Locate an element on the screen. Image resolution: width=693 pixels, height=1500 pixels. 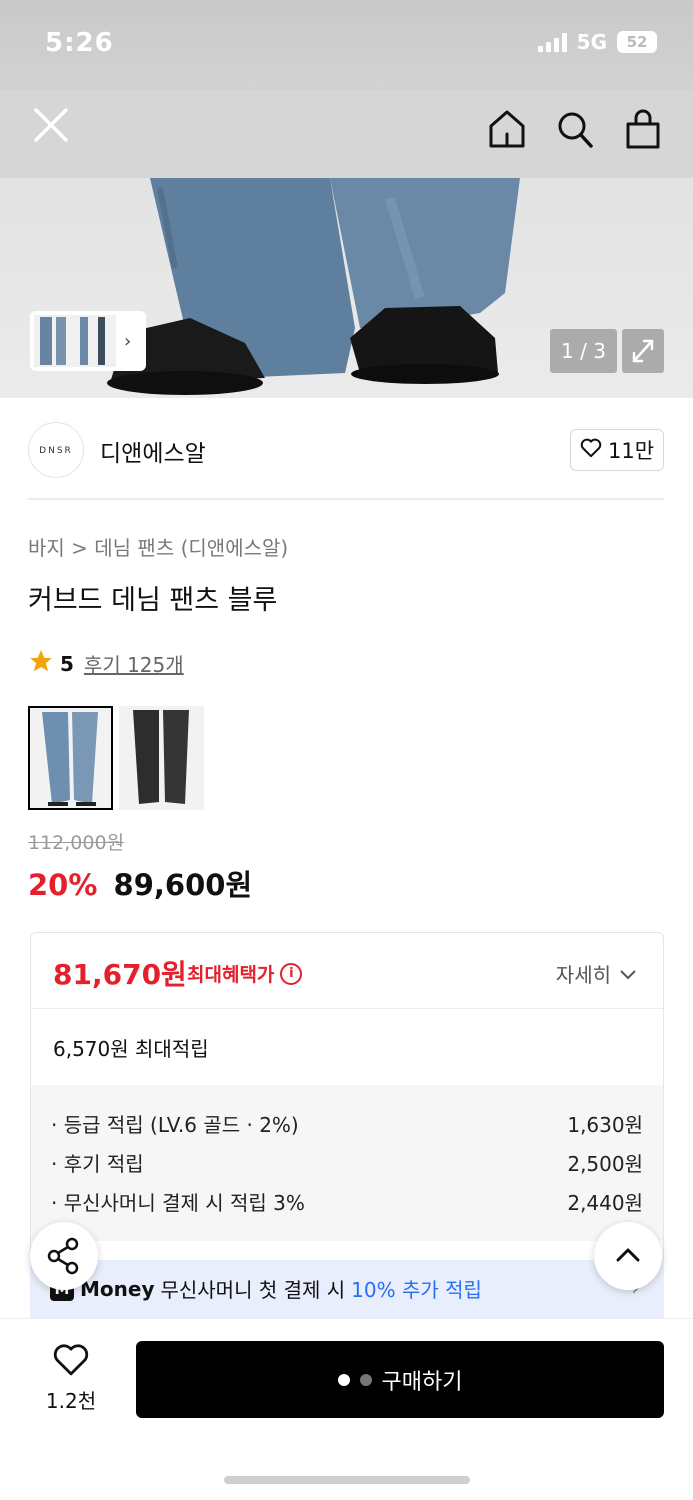
point-row: · 무신사머니 결제 시 적립 3% 2,440원 is located at coordinates (347, 1201).